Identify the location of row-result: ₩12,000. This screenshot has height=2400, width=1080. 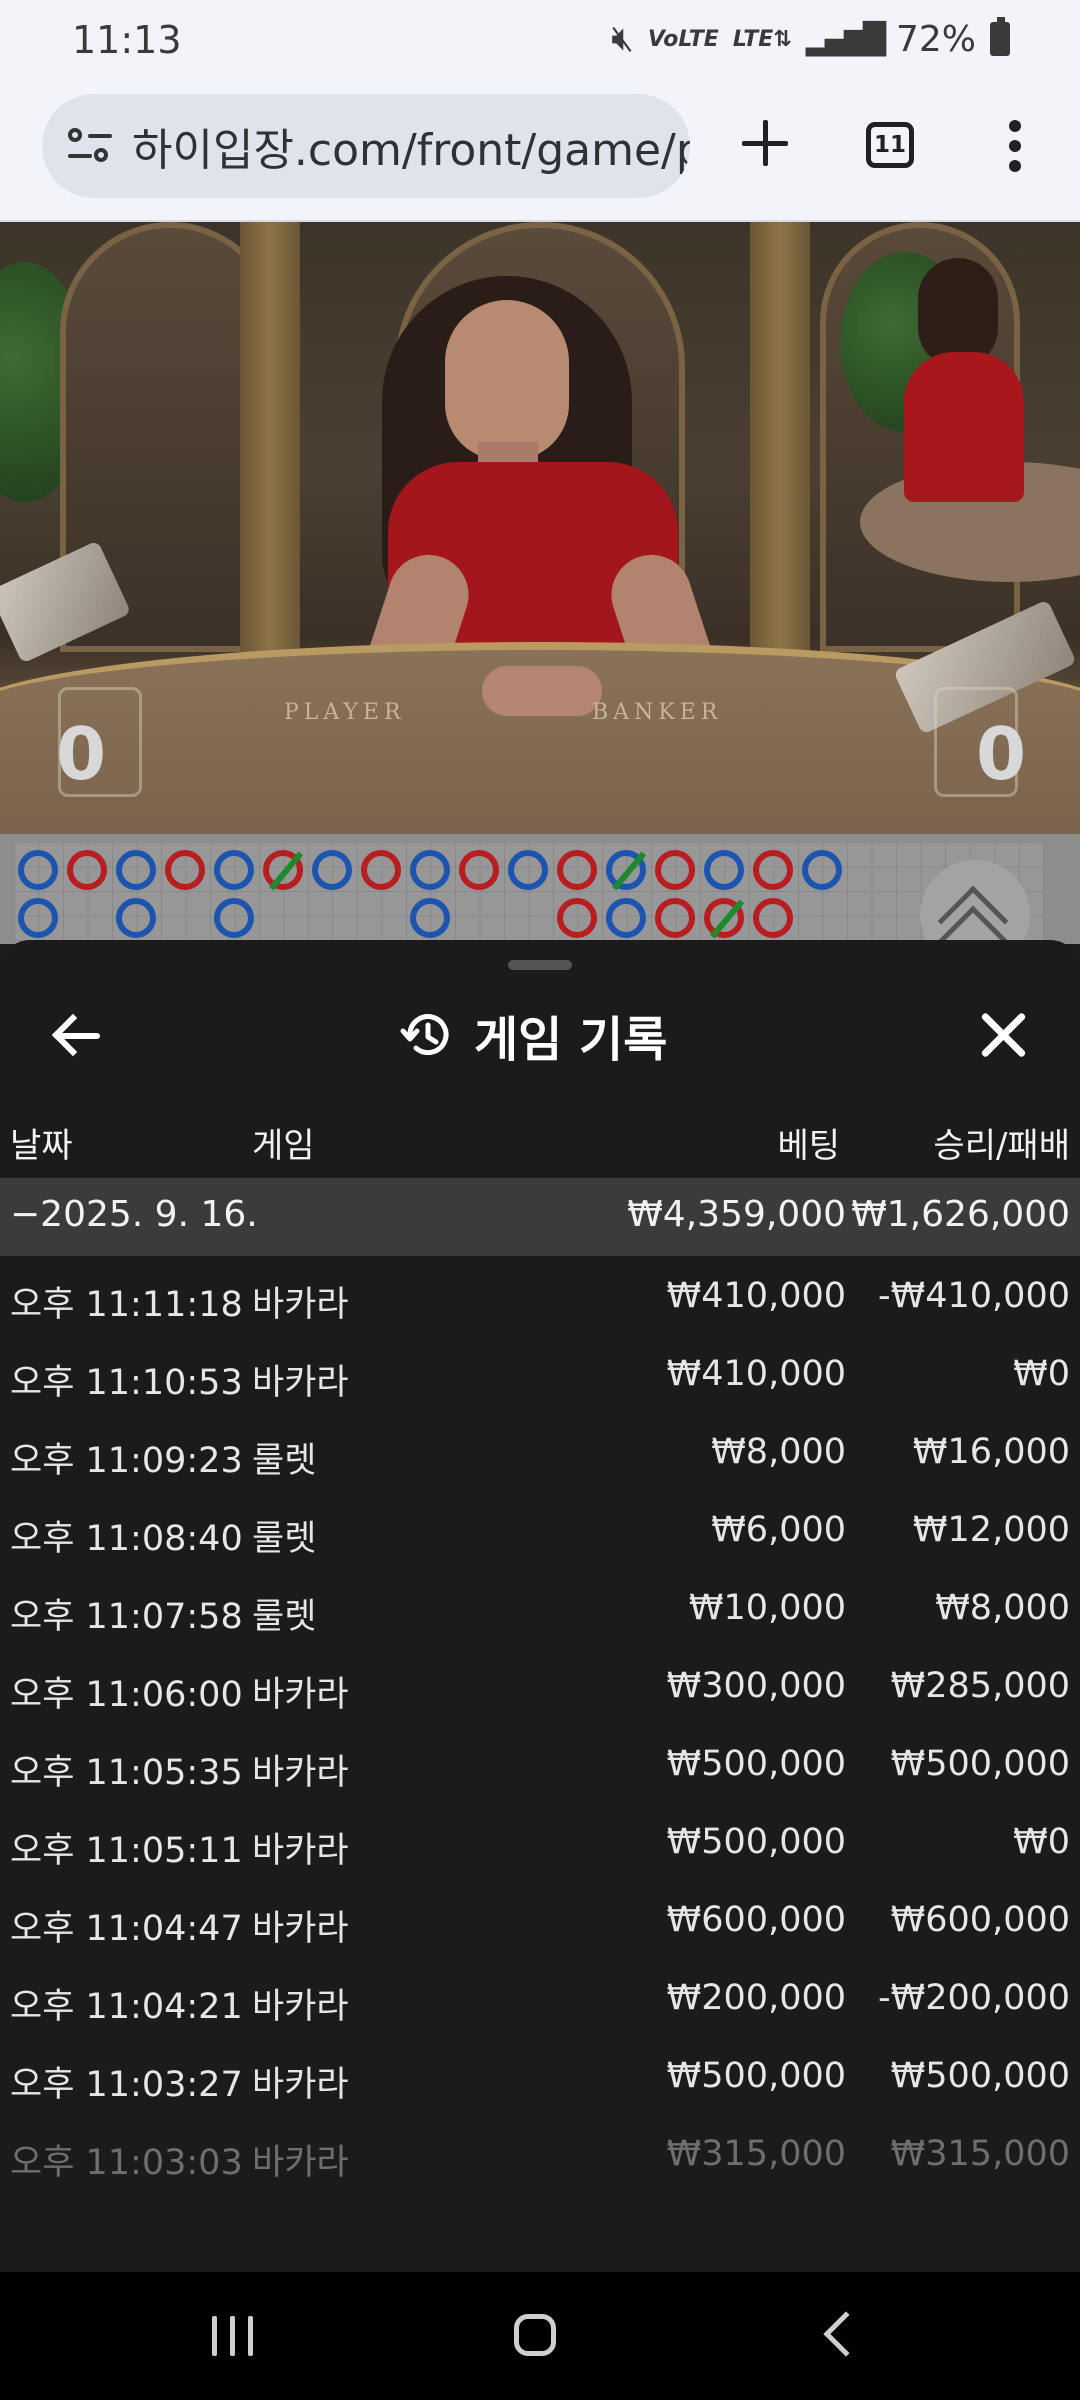
(991, 1530).